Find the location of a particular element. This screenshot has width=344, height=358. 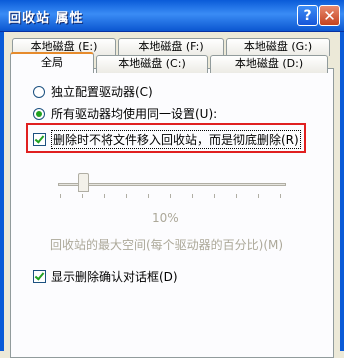

help-button: ? is located at coordinates (307, 15).